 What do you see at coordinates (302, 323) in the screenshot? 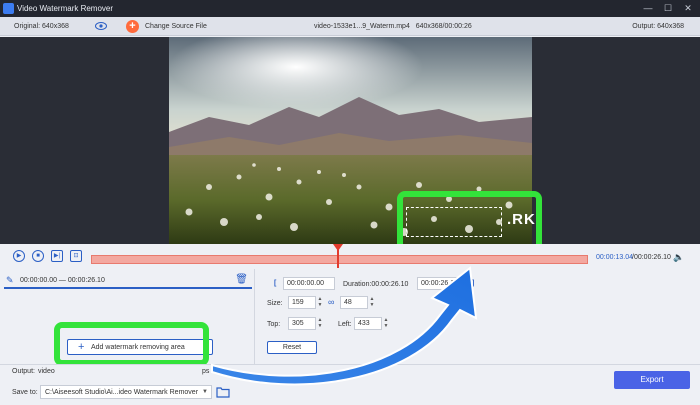
I see `top-field: 305` at bounding box center [302, 323].